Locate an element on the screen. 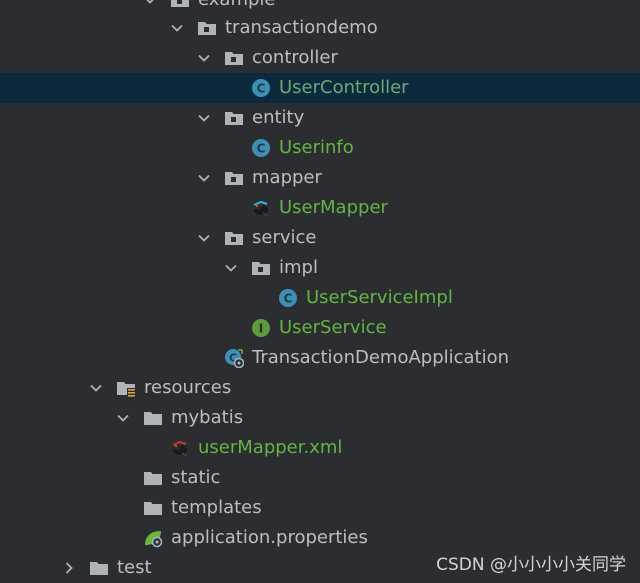 Image resolution: width=640 pixels, height=583 pixels. tree-node-label: impl is located at coordinates (298, 267).